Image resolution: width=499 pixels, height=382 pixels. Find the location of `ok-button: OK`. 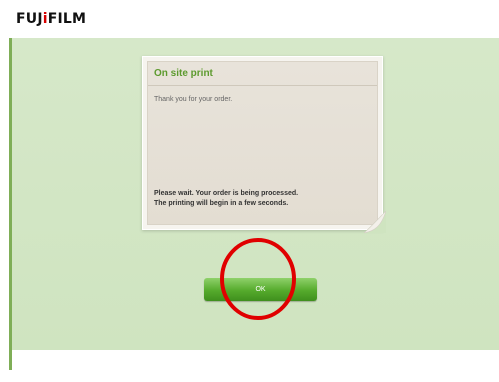

ok-button: OK is located at coordinates (260, 289).